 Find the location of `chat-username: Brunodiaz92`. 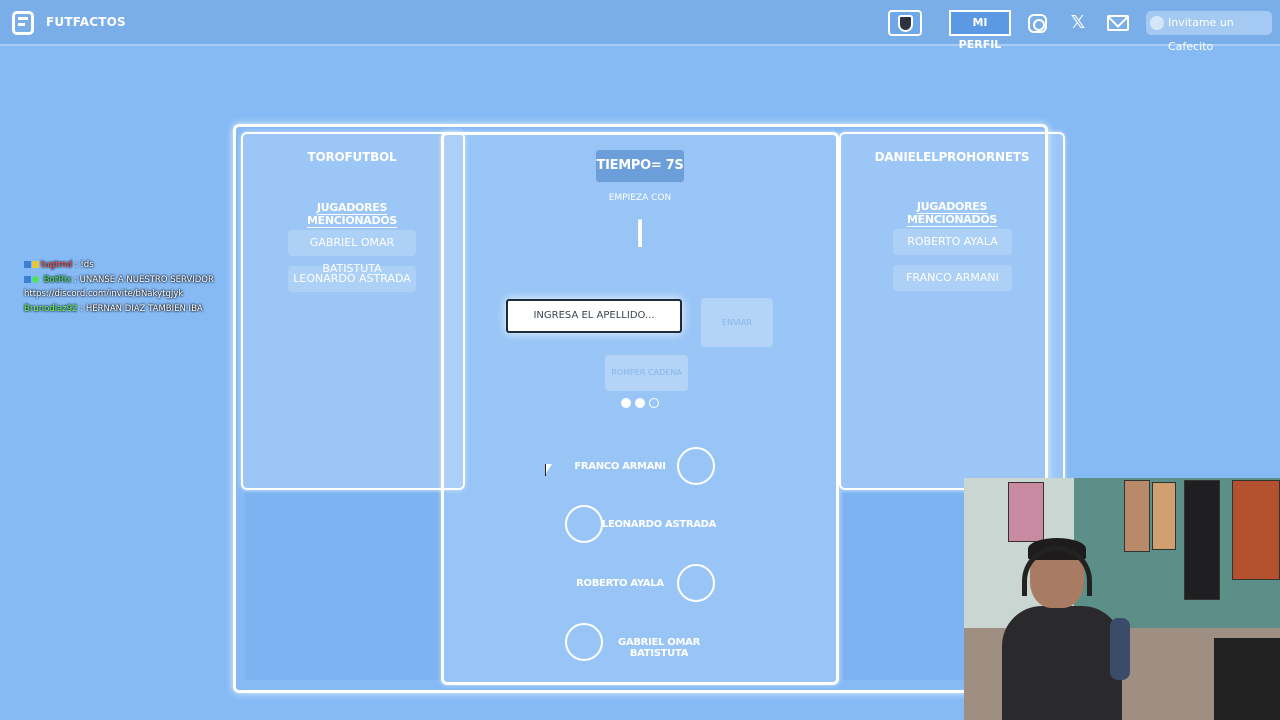

chat-username: Brunodiaz92 is located at coordinates (51, 308).